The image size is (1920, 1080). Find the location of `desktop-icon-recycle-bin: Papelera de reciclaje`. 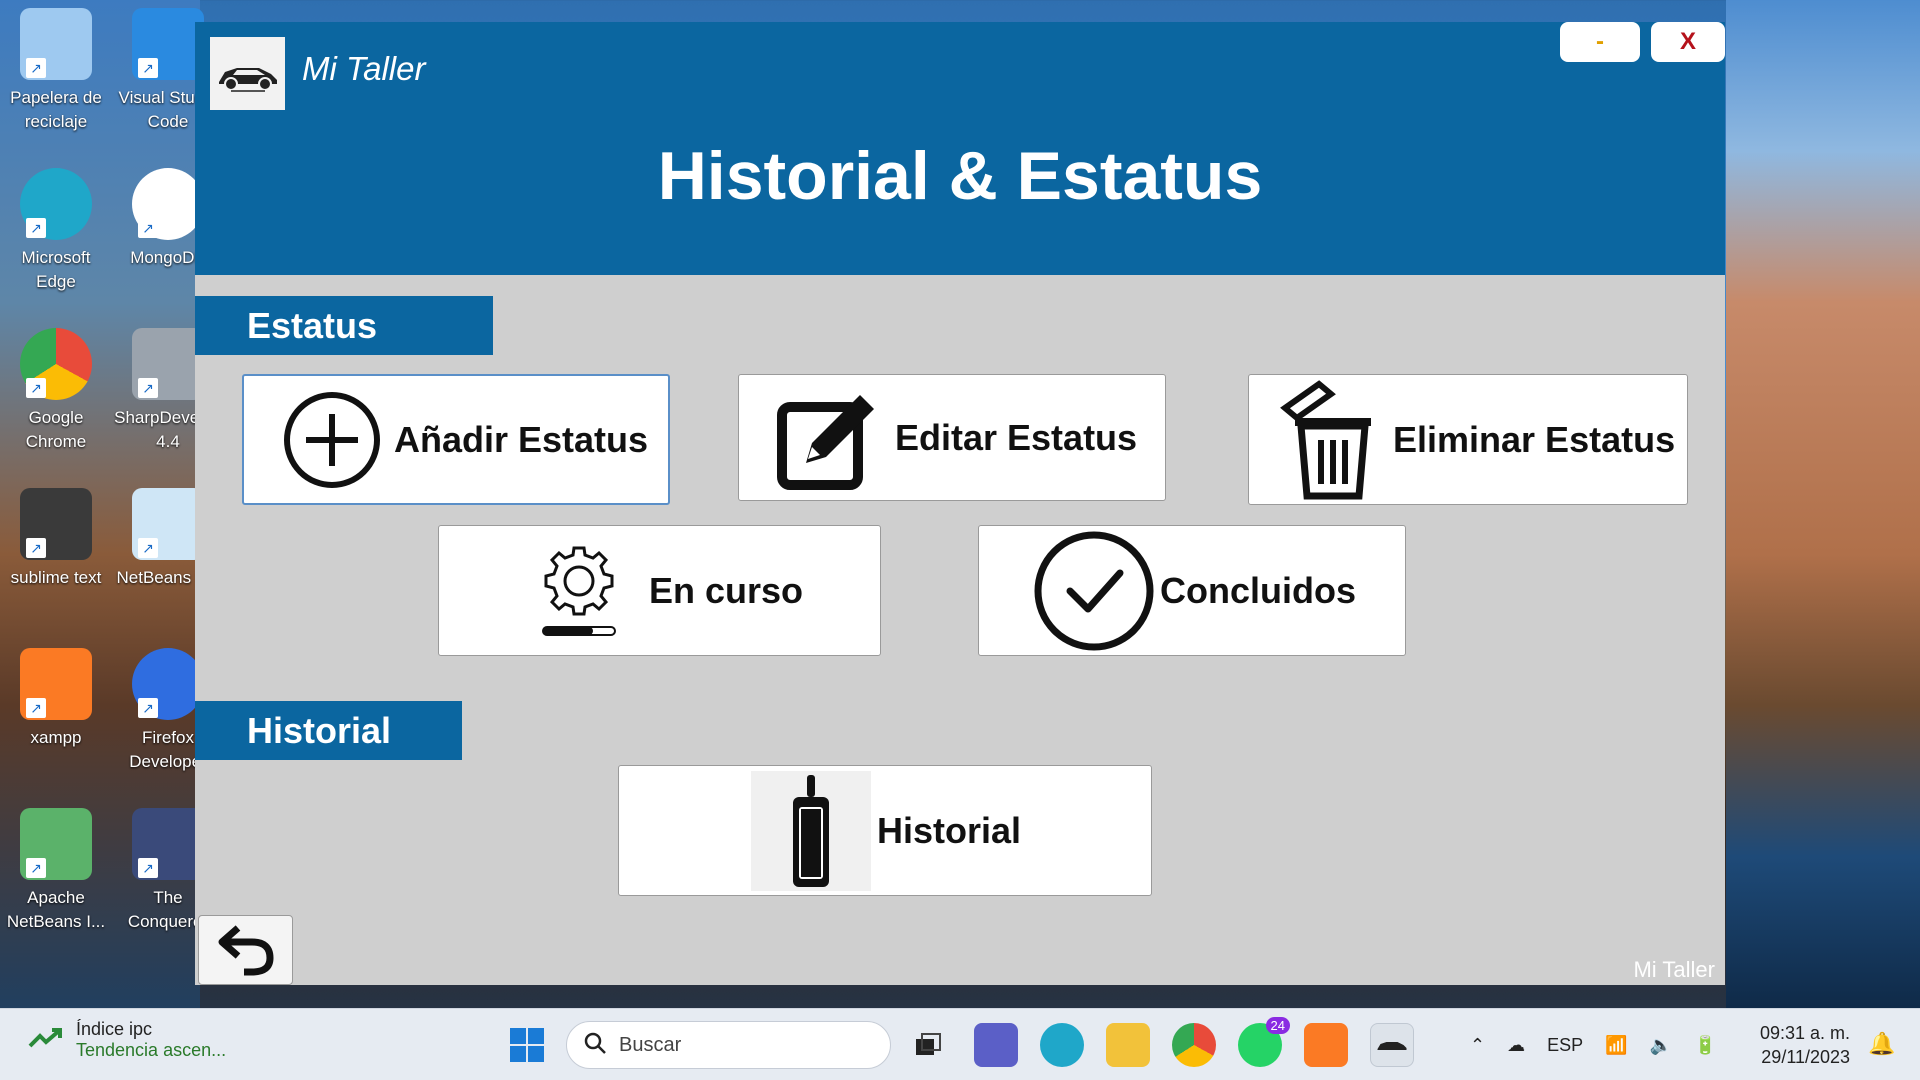

desktop-icon-recycle-bin: Papelera de reciclaje is located at coordinates (56, 71).